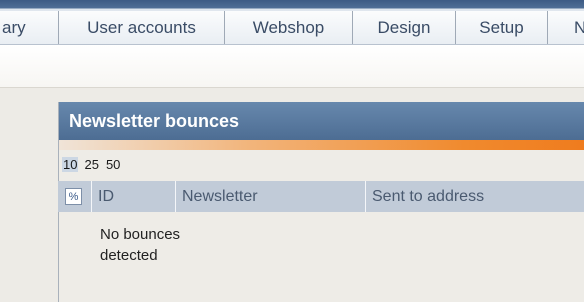  What do you see at coordinates (29, 27) in the screenshot?
I see `tab-library: ary` at bounding box center [29, 27].